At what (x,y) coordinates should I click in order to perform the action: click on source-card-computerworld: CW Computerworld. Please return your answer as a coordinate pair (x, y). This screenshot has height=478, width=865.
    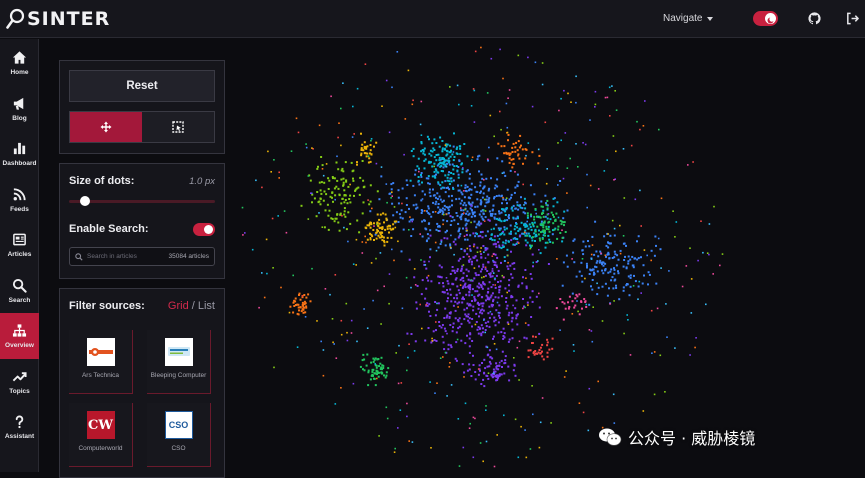
    Looking at the image, I should click on (101, 435).